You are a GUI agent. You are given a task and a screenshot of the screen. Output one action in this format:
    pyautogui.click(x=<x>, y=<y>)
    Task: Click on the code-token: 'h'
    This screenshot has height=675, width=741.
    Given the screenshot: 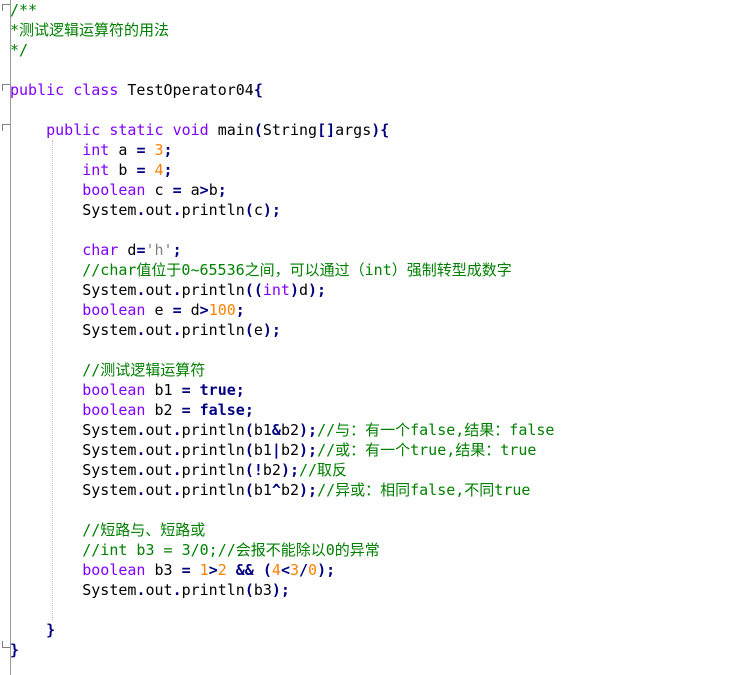 What is the action you would take?
    pyautogui.click(x=159, y=250)
    